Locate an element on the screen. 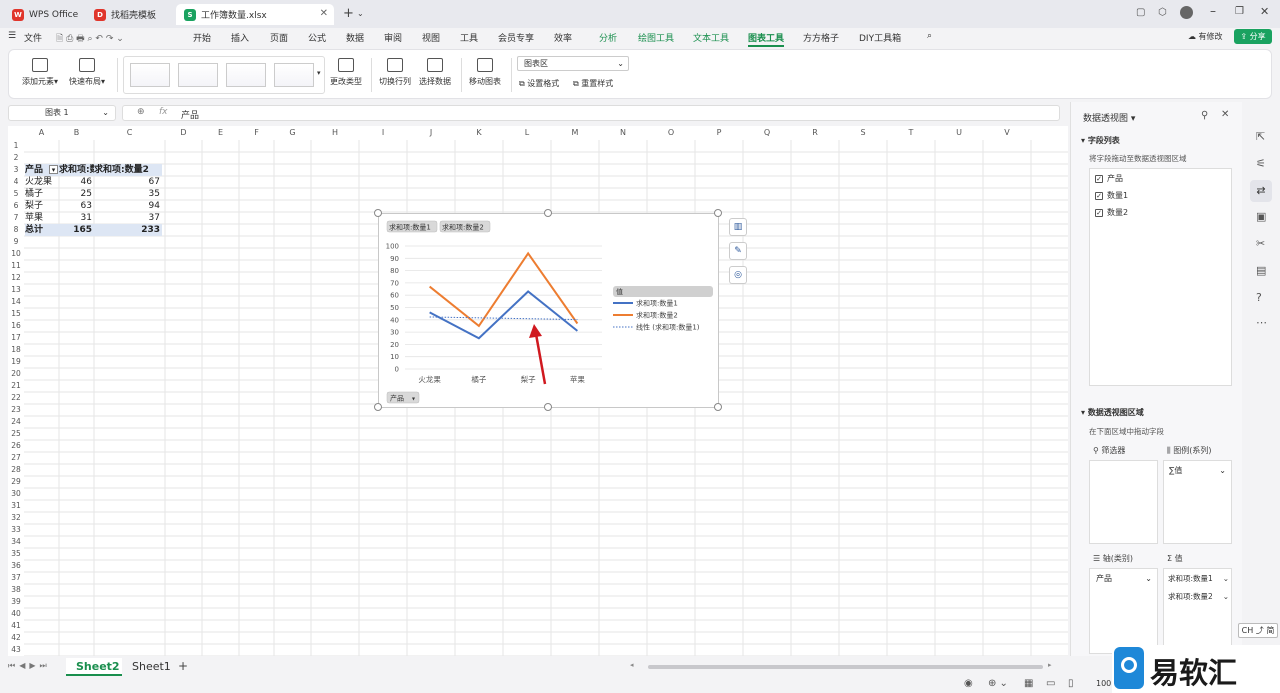  avatar is located at coordinates (1186, 12).